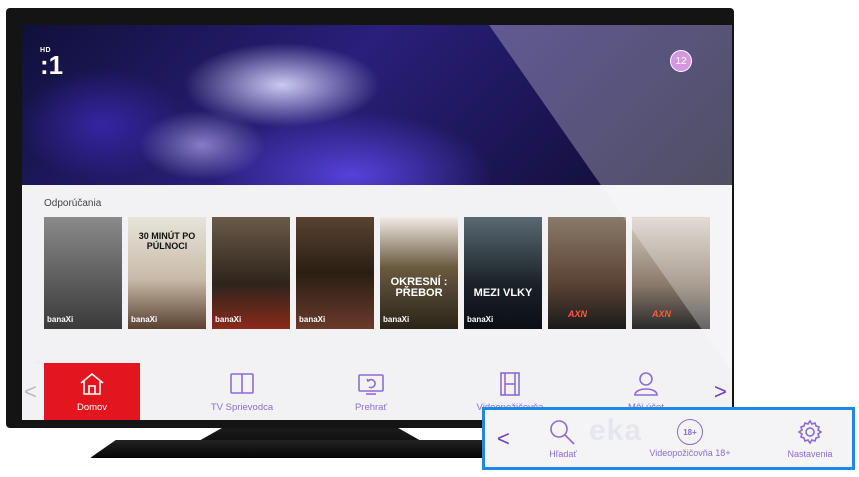 Image resolution: width=859 pixels, height=477 pixels. I want to click on poster-3: banaXi, so click(251, 273).